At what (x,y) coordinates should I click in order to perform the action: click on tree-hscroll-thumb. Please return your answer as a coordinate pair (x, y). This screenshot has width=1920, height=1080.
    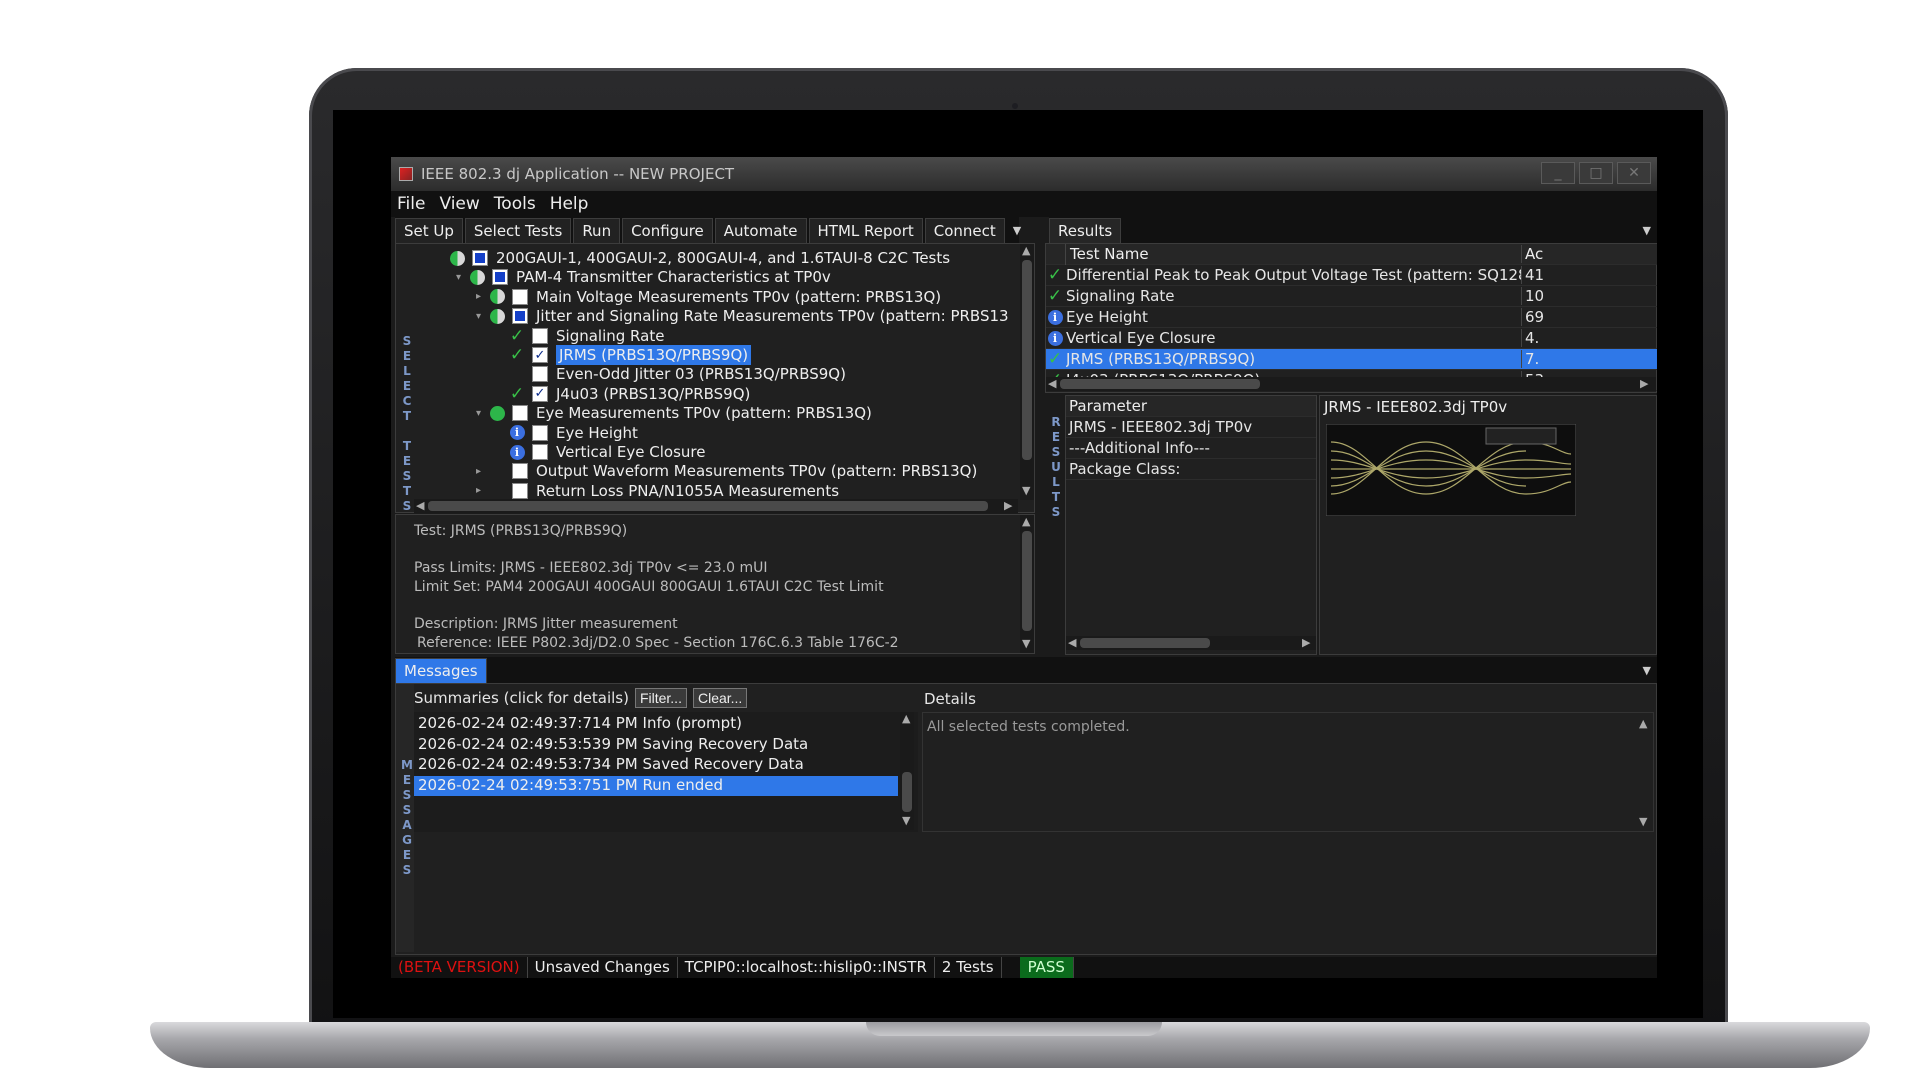
    Looking at the image, I should click on (708, 506).